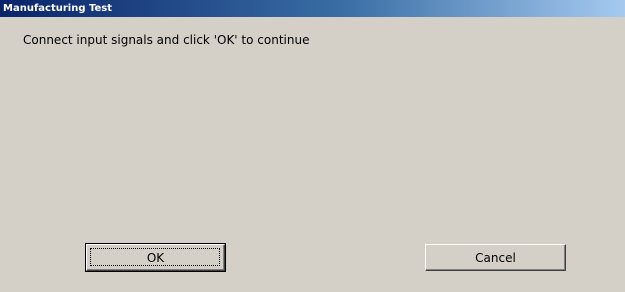 Image resolution: width=625 pixels, height=292 pixels. What do you see at coordinates (57, 8) in the screenshot?
I see `window-title: Manufacturing Test` at bounding box center [57, 8].